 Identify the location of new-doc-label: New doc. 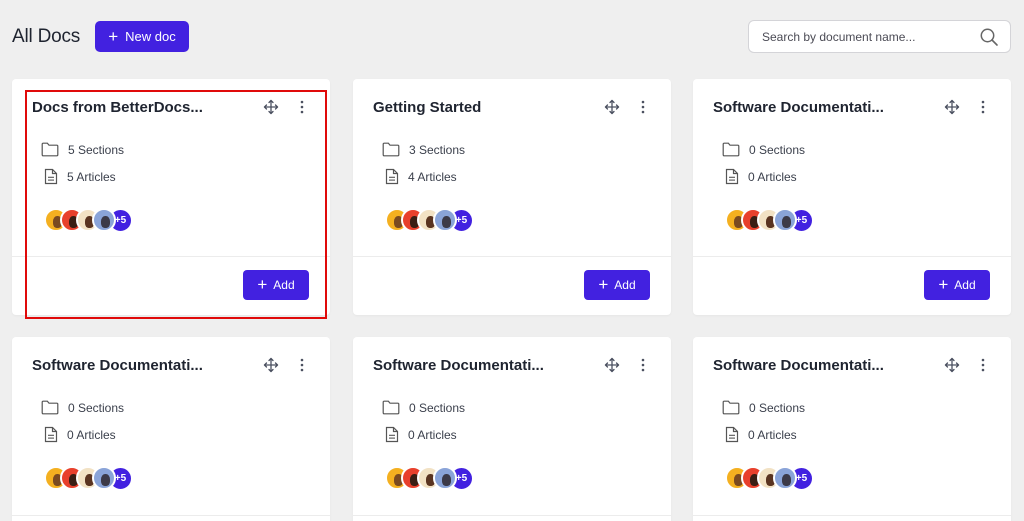
(150, 36).